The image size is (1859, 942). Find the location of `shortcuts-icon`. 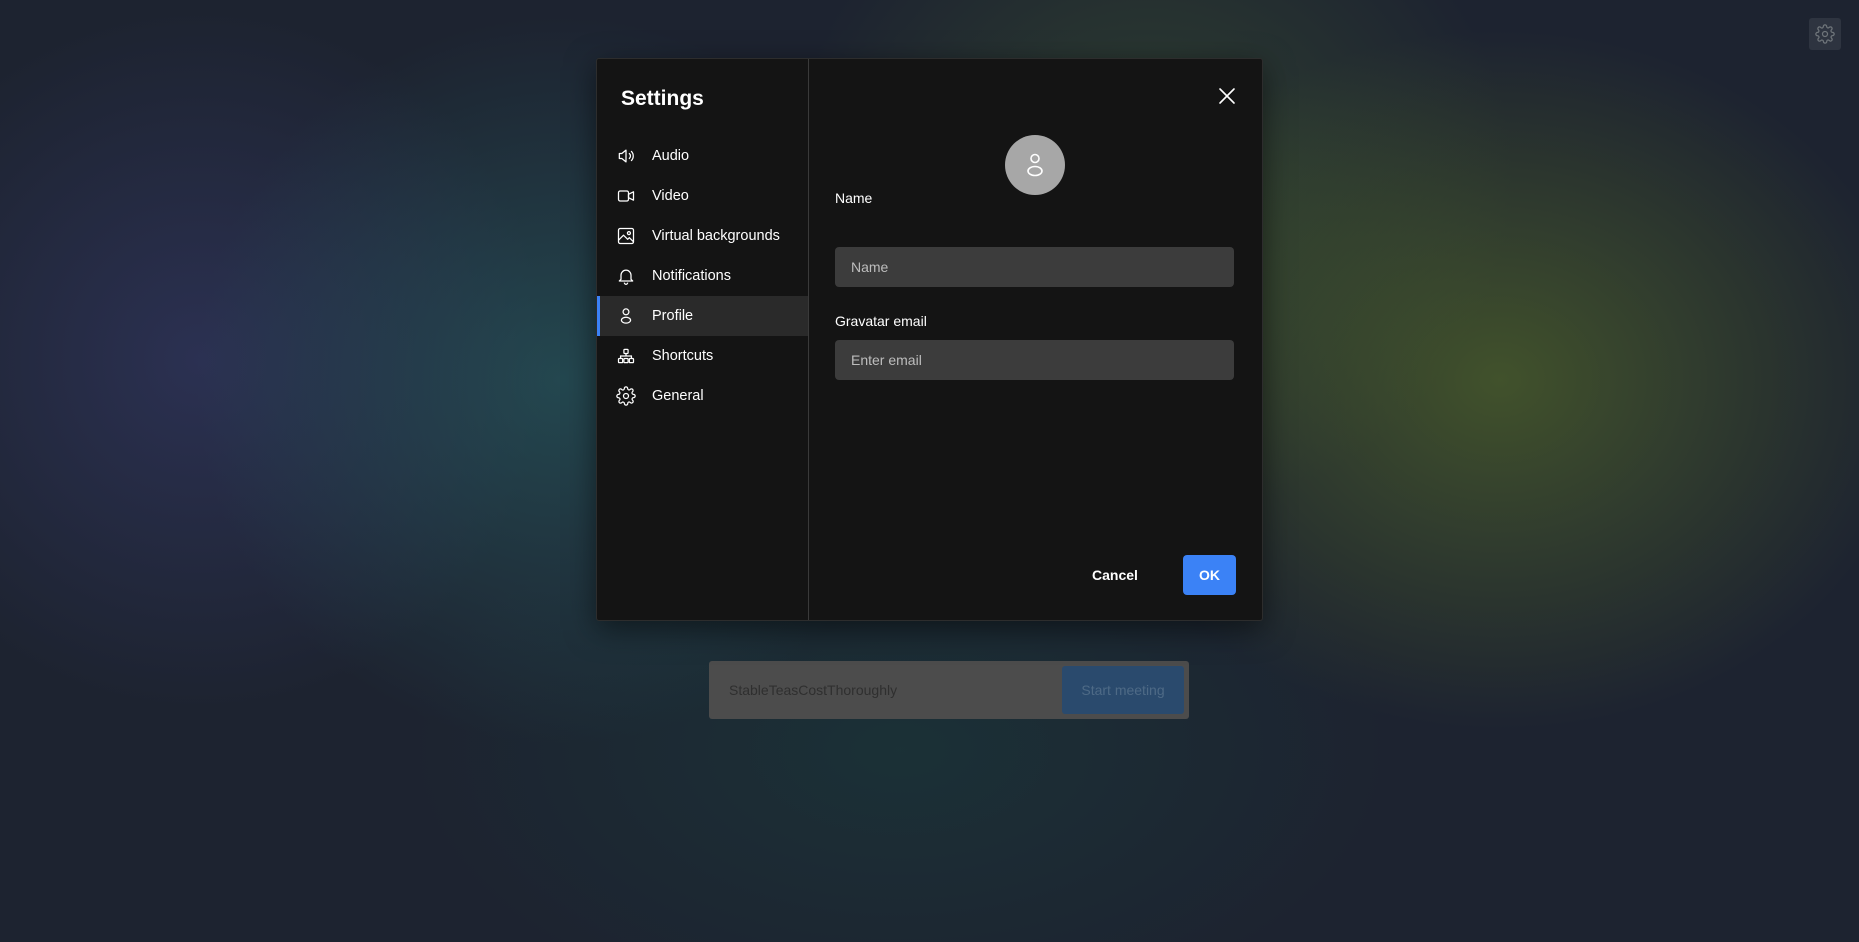

shortcuts-icon is located at coordinates (626, 356).